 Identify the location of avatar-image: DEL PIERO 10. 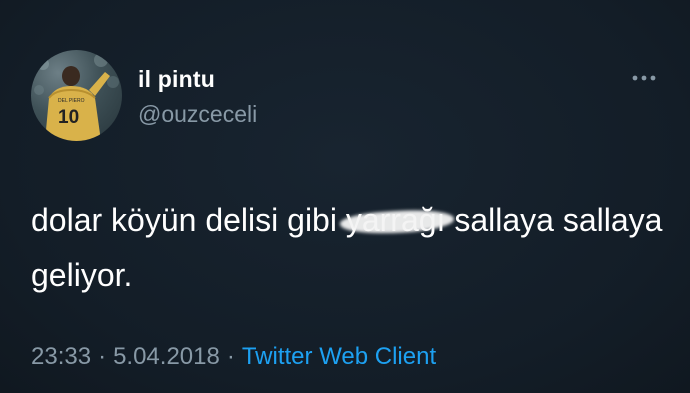
(76, 97).